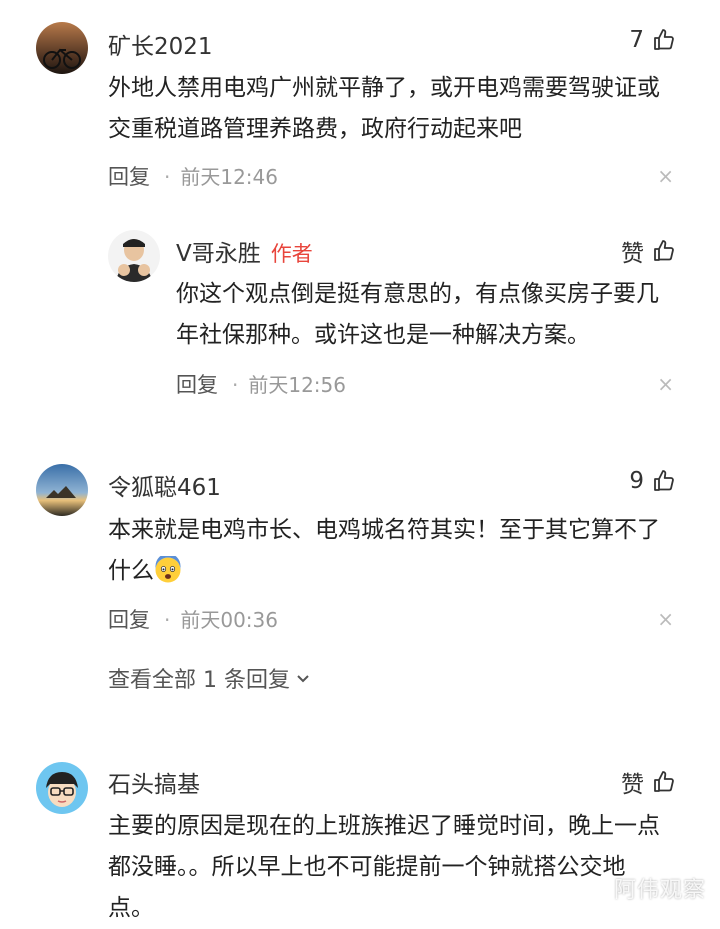 Image resolution: width=720 pixels, height=929 pixels. What do you see at coordinates (659, 890) in the screenshot?
I see `watermark: 阿伟观察` at bounding box center [659, 890].